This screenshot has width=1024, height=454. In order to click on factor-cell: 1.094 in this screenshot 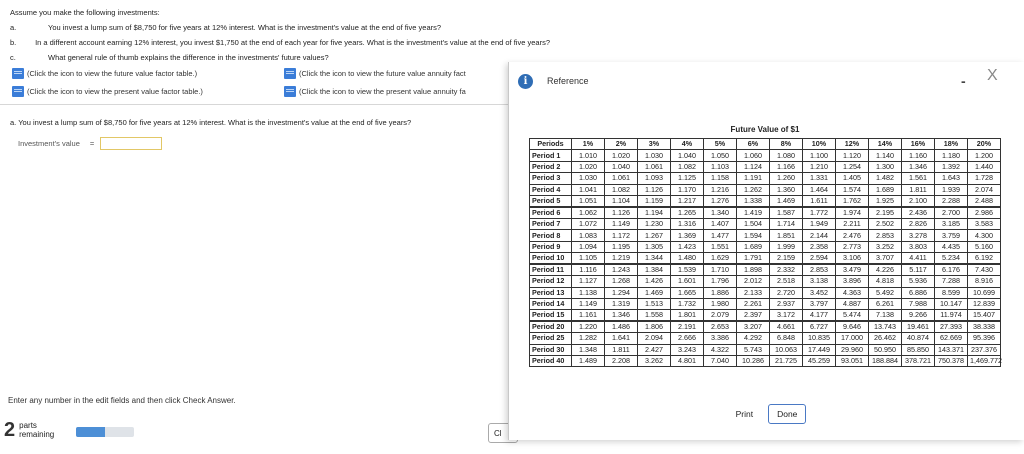, I will do `click(588, 247)`.